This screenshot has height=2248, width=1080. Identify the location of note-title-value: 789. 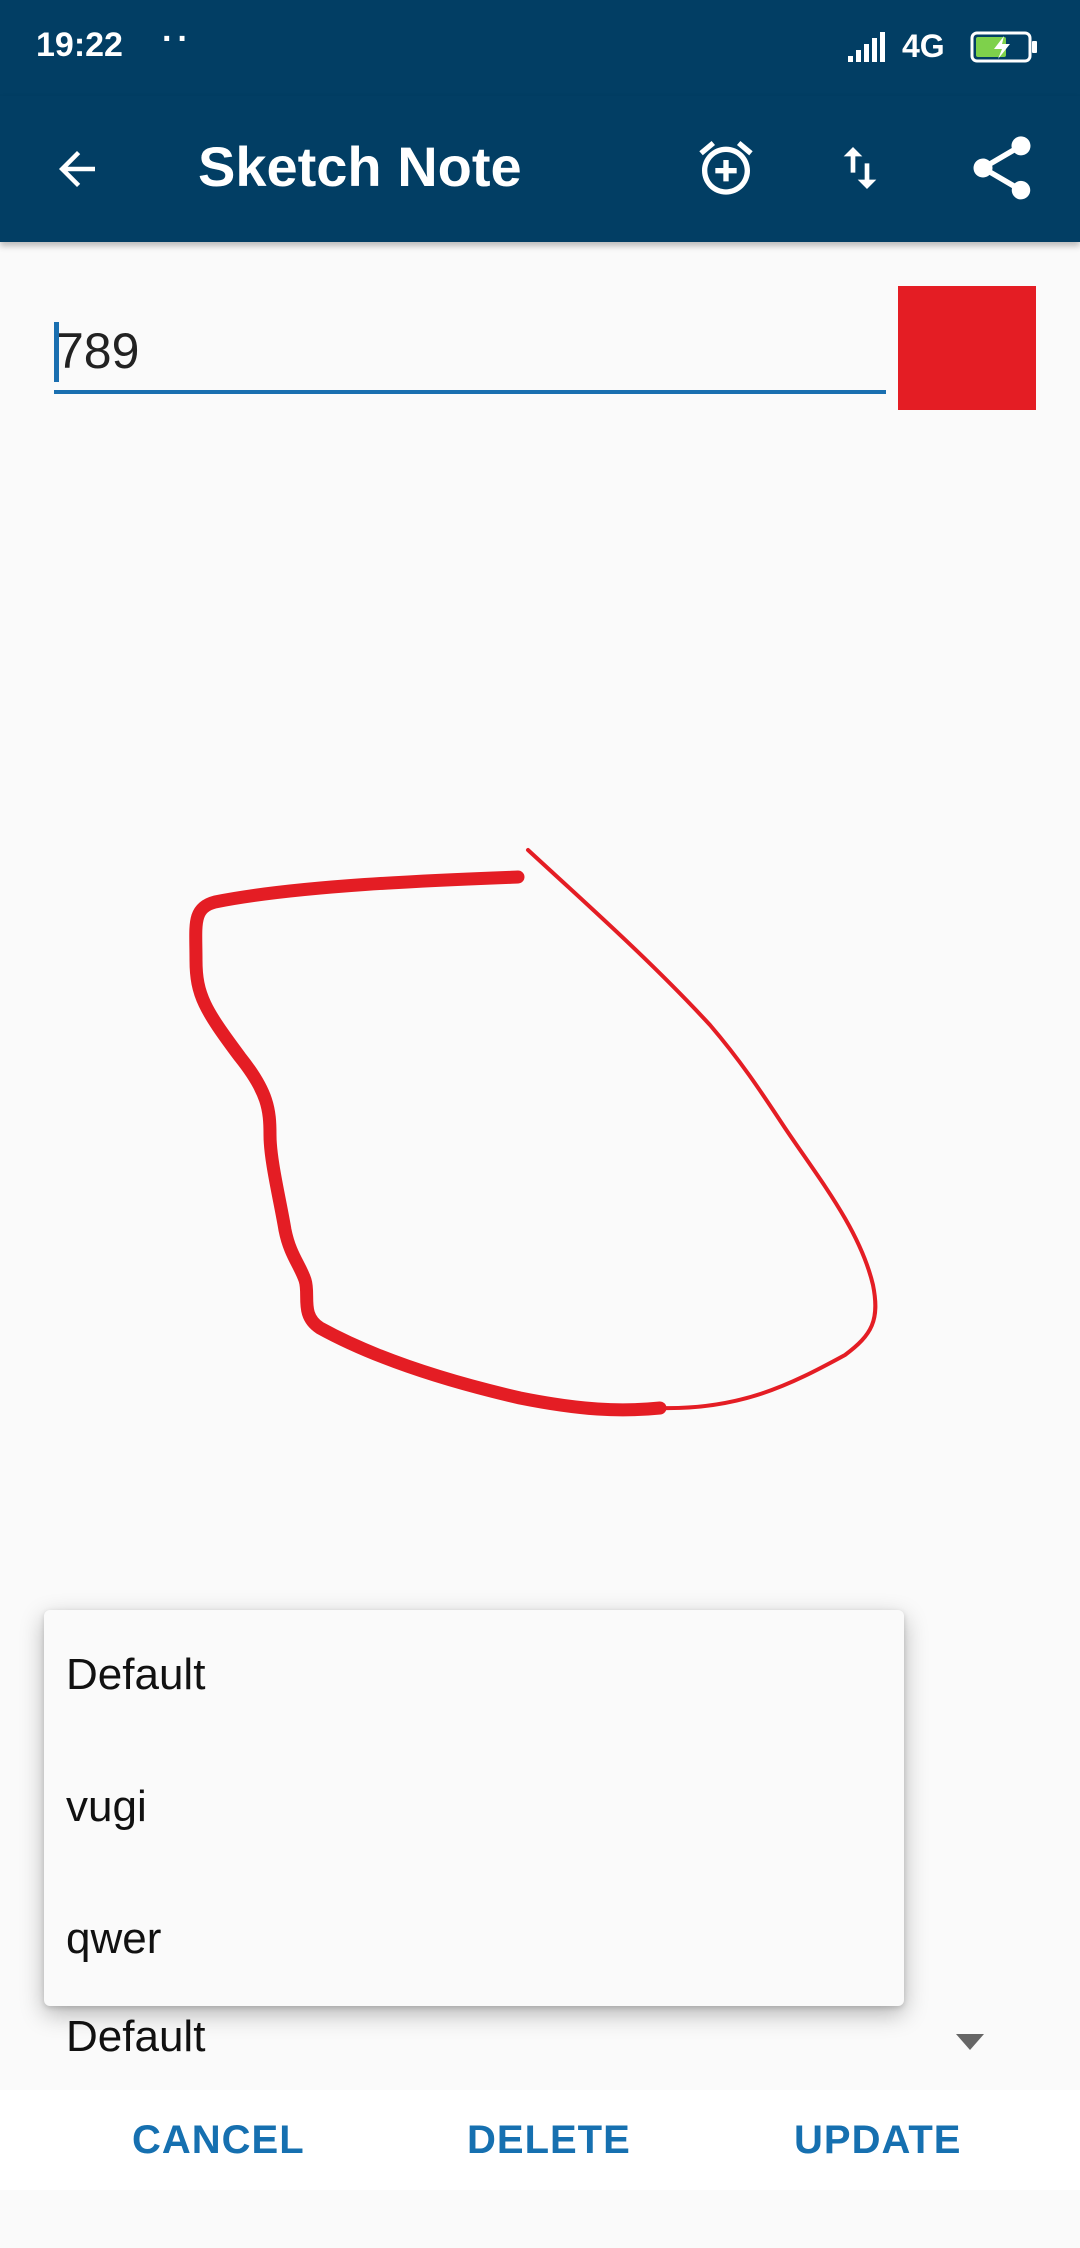
(98, 351).